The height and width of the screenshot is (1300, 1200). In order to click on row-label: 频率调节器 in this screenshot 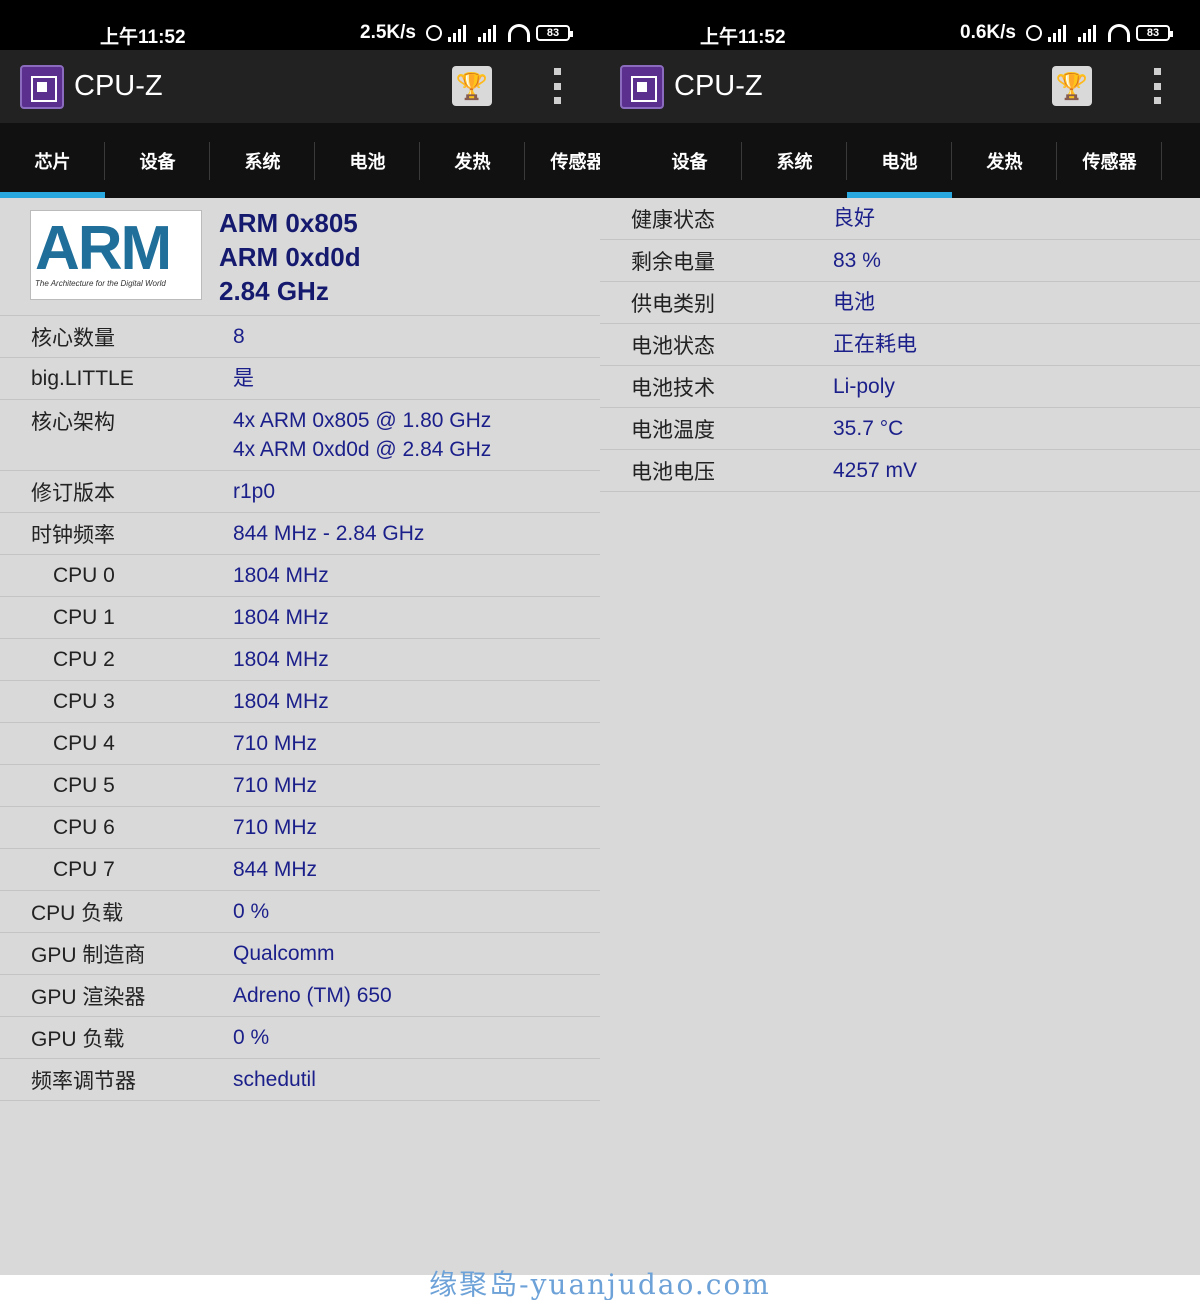, I will do `click(83, 1081)`.